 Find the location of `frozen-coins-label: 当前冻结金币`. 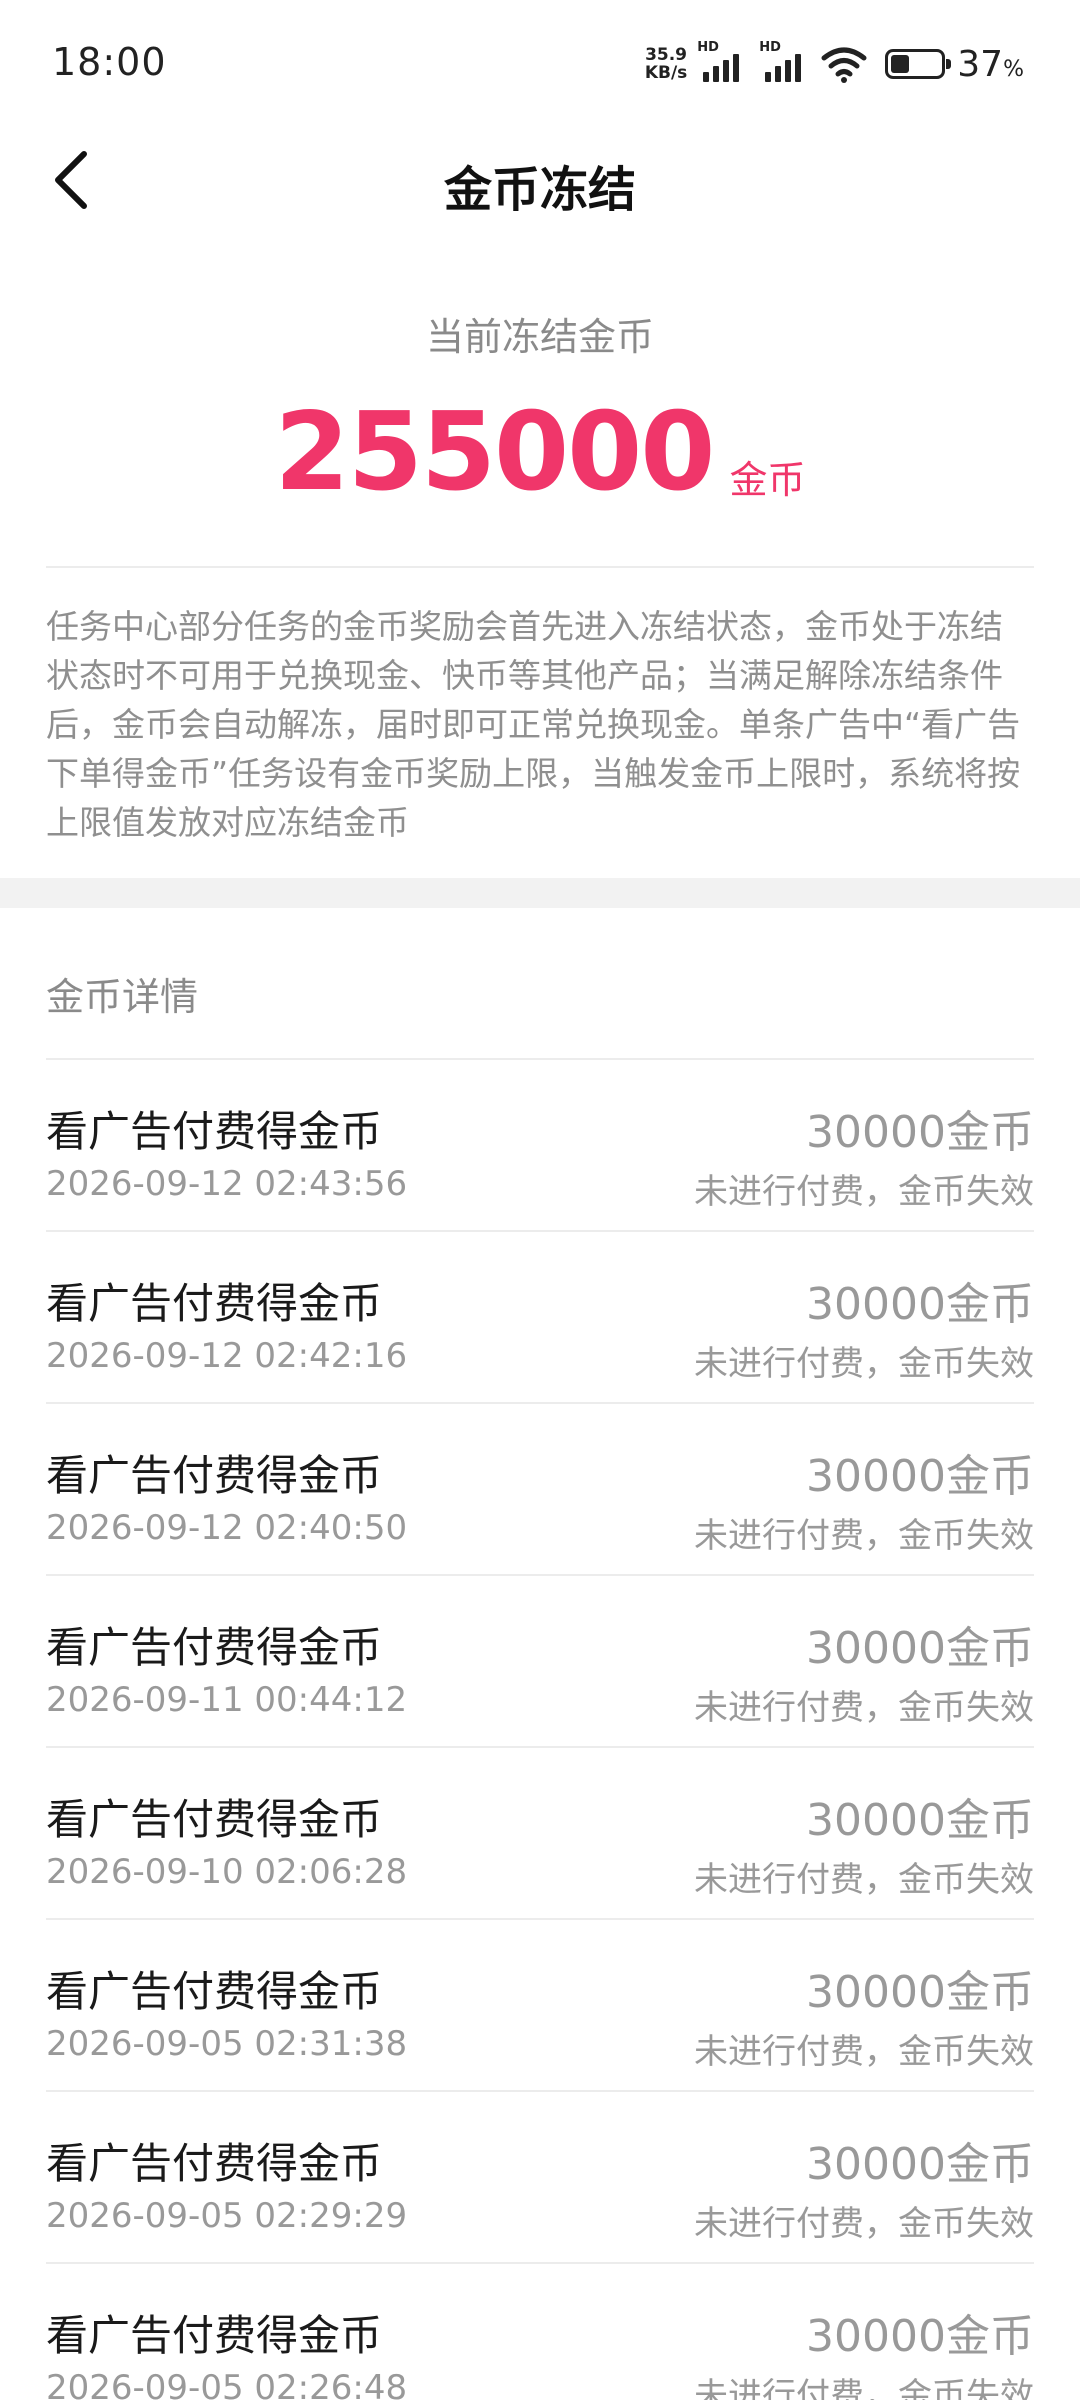

frozen-coins-label: 当前冻结金币 is located at coordinates (539, 337).